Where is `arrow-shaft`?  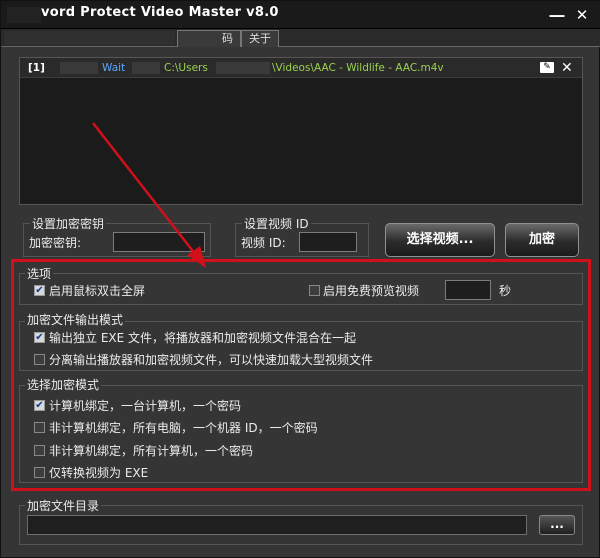
arrow-shaft is located at coordinates (146, 191).